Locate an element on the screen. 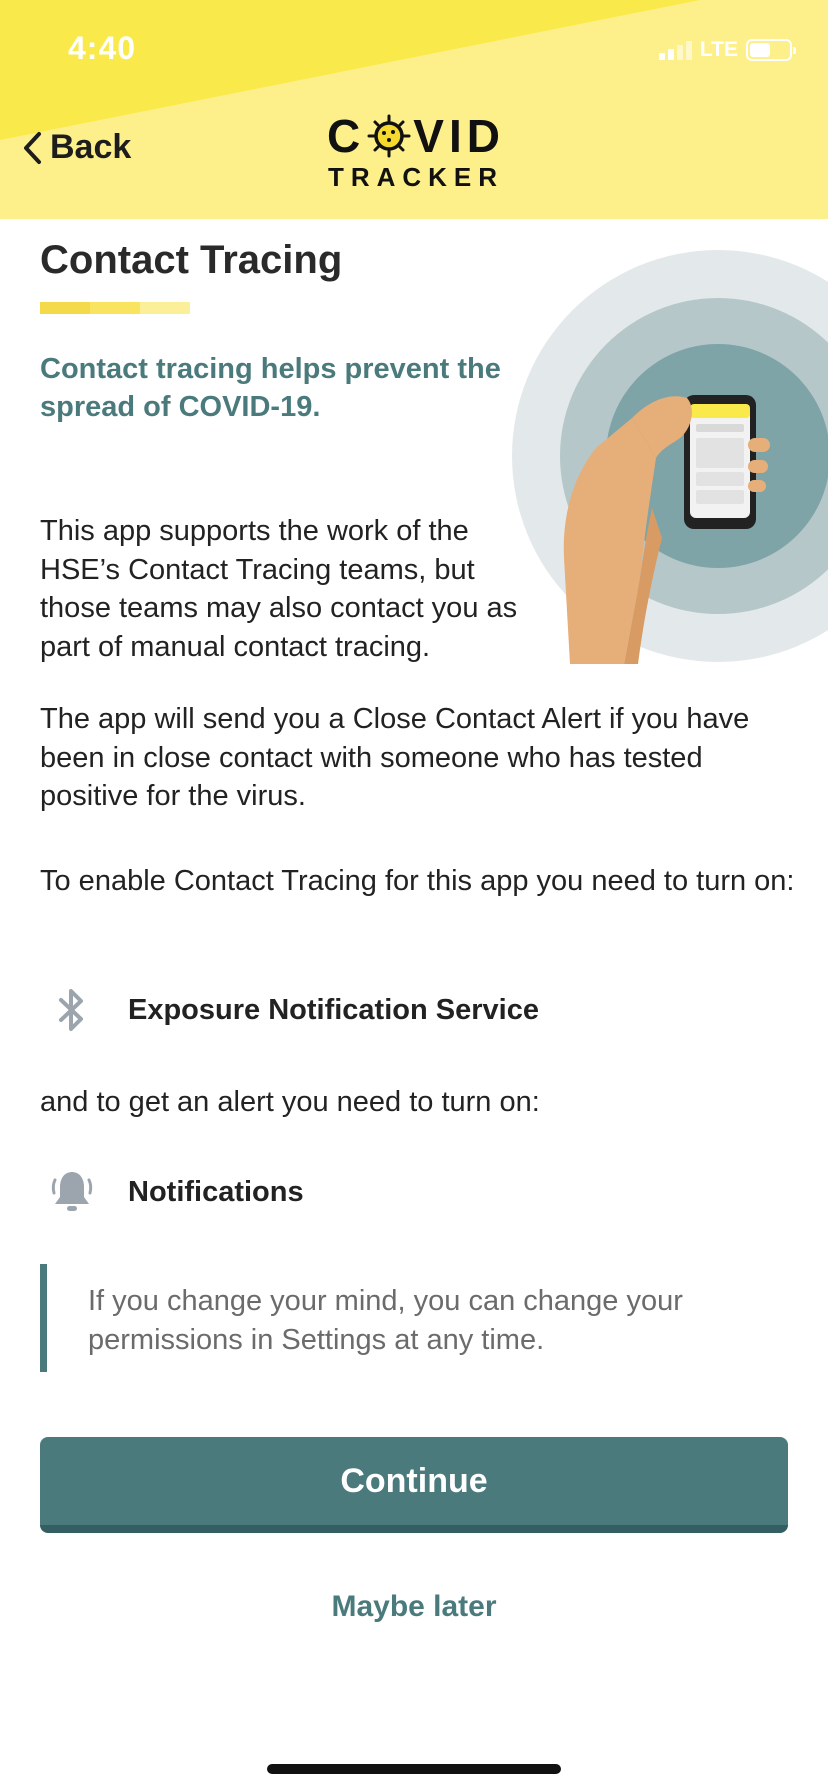 This screenshot has height=1792, width=828. phone-in-hand-illustration is located at coordinates (670, 457).